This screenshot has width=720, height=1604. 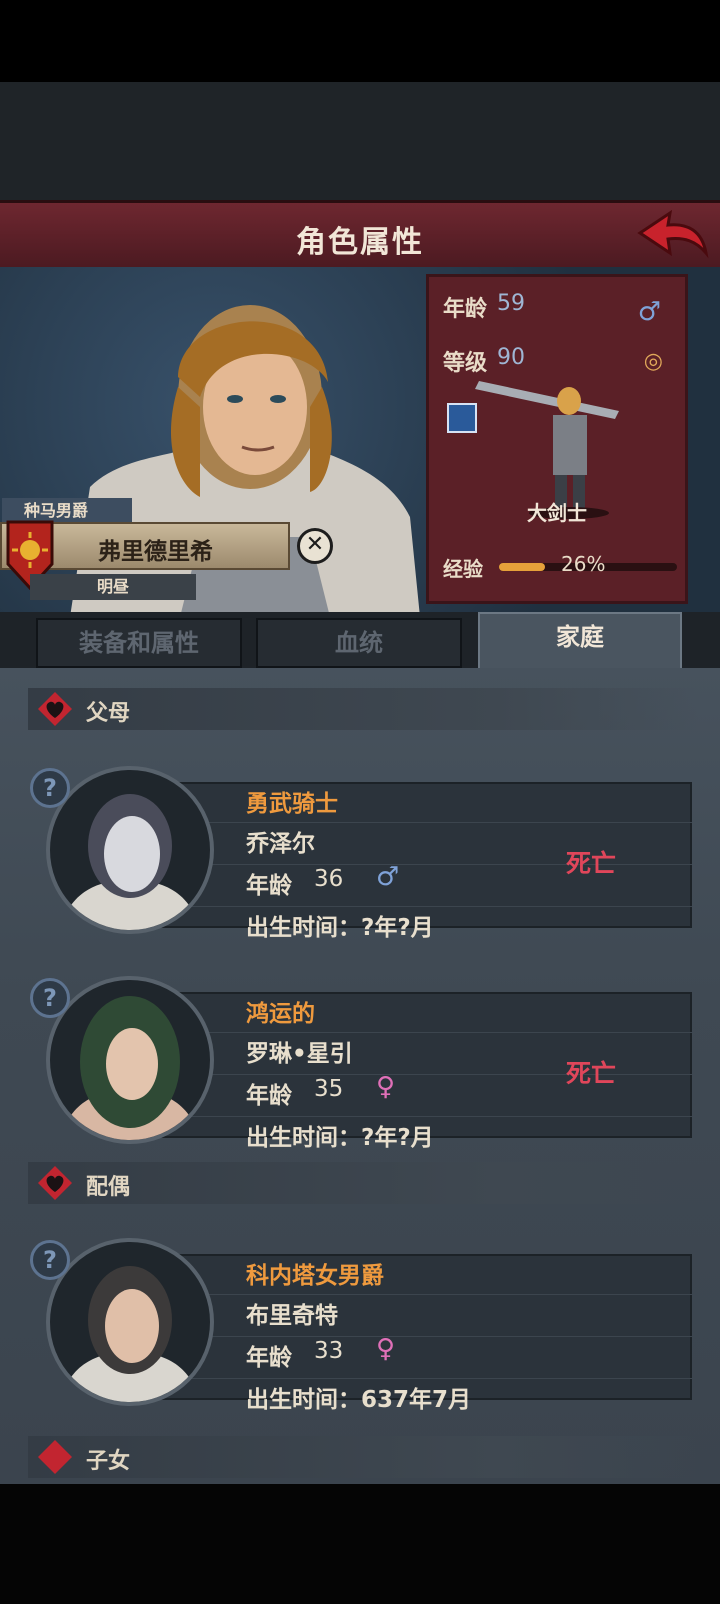 What do you see at coordinates (557, 439) in the screenshot?
I see `stats-panel: 年龄 59 ♂ 等级 90 ◎ 大剑士 经验 26%` at bounding box center [557, 439].